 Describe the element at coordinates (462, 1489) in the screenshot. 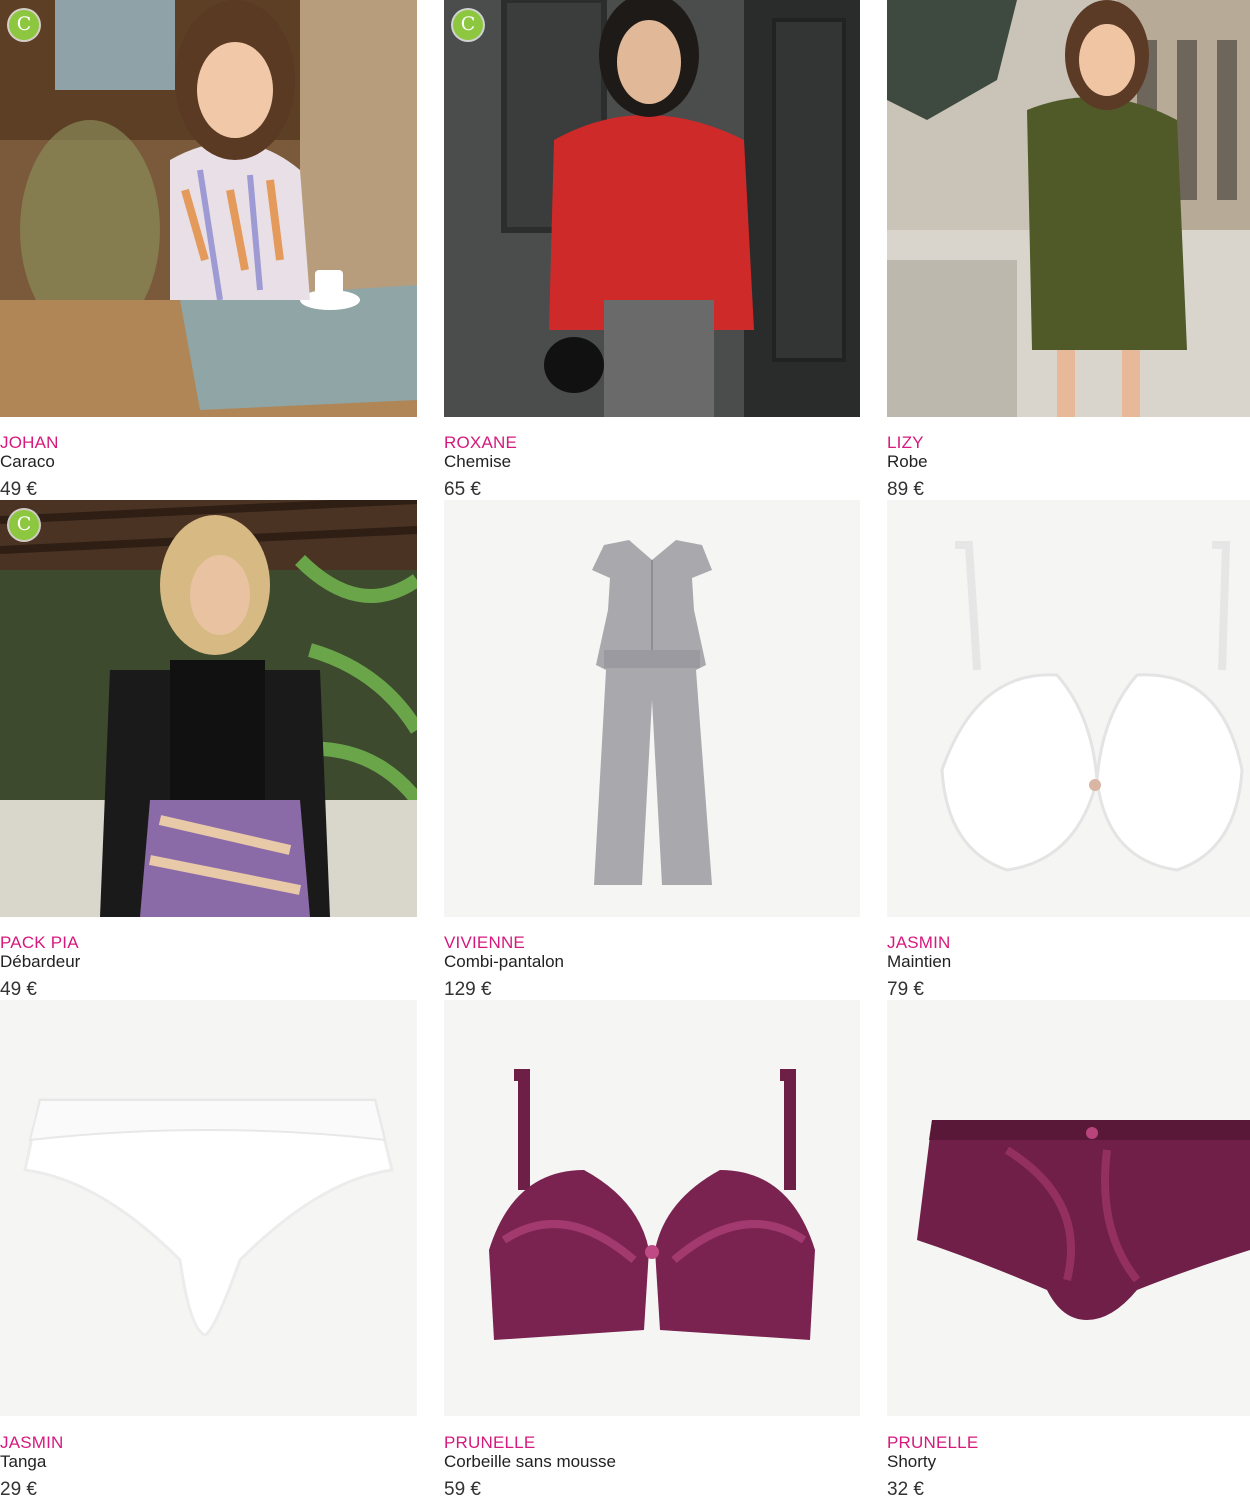

I see `product-price: 59 €` at that location.